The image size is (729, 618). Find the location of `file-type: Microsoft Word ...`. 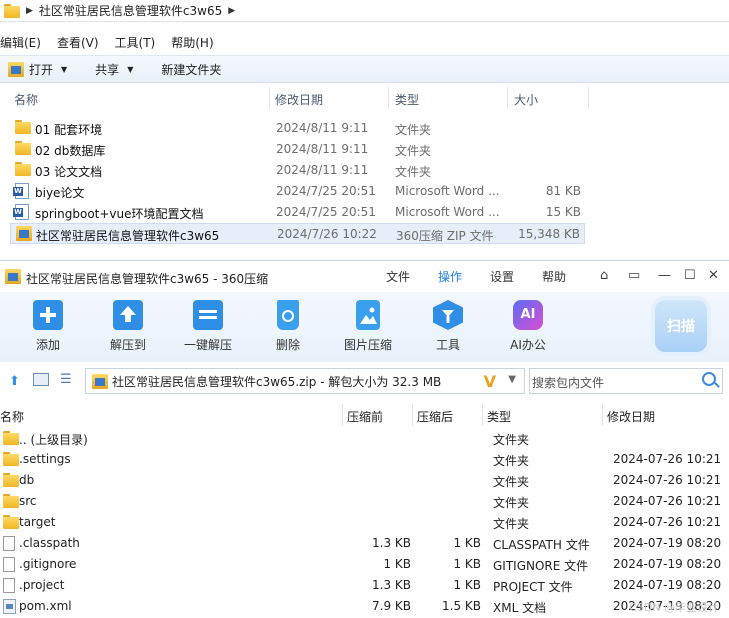

file-type: Microsoft Word ... is located at coordinates (447, 212).